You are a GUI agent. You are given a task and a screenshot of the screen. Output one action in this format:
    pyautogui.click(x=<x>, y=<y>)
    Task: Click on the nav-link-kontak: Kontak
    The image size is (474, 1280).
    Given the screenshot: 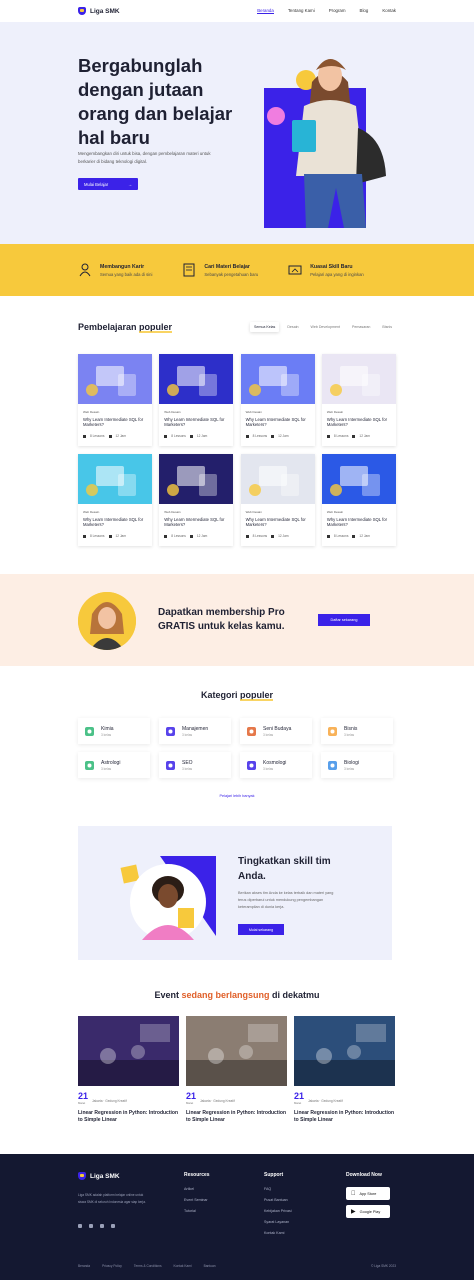 What is the action you would take?
    pyautogui.click(x=389, y=11)
    